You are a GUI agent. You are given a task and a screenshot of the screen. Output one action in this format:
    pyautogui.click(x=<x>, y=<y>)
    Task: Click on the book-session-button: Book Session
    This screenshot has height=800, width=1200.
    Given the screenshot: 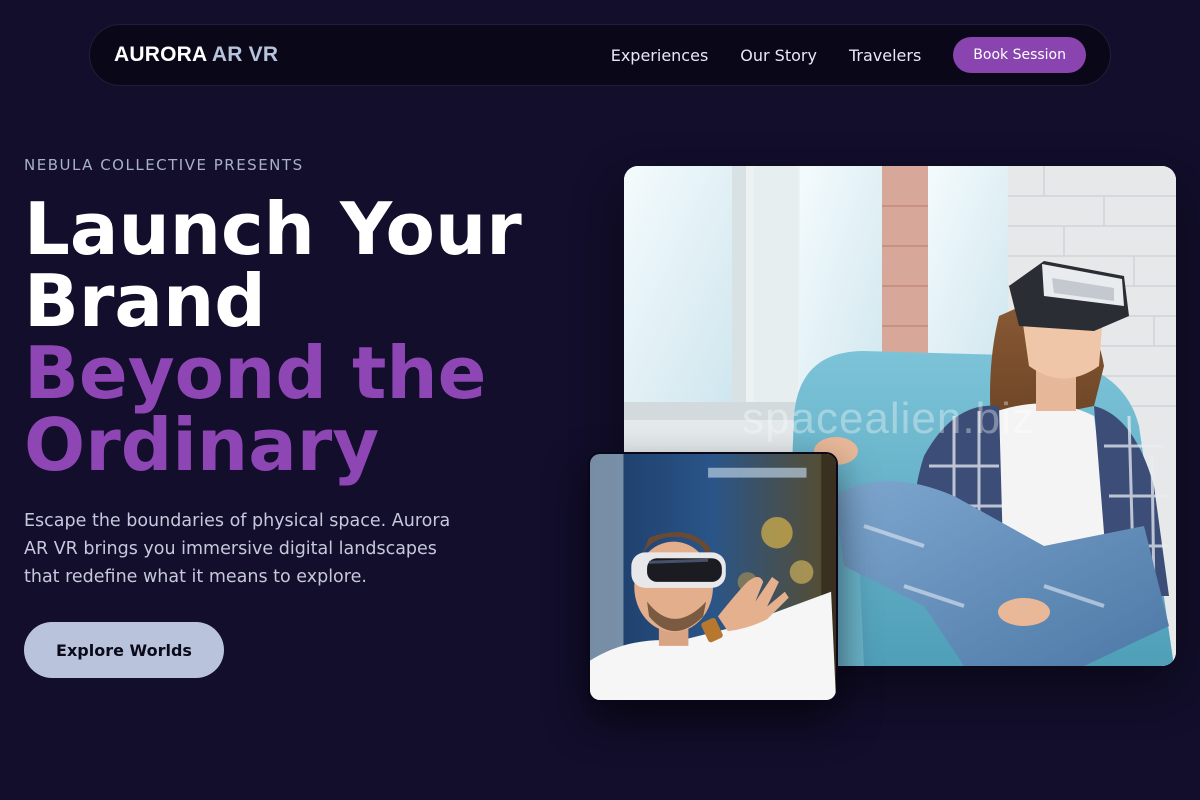 What is the action you would take?
    pyautogui.click(x=1019, y=55)
    